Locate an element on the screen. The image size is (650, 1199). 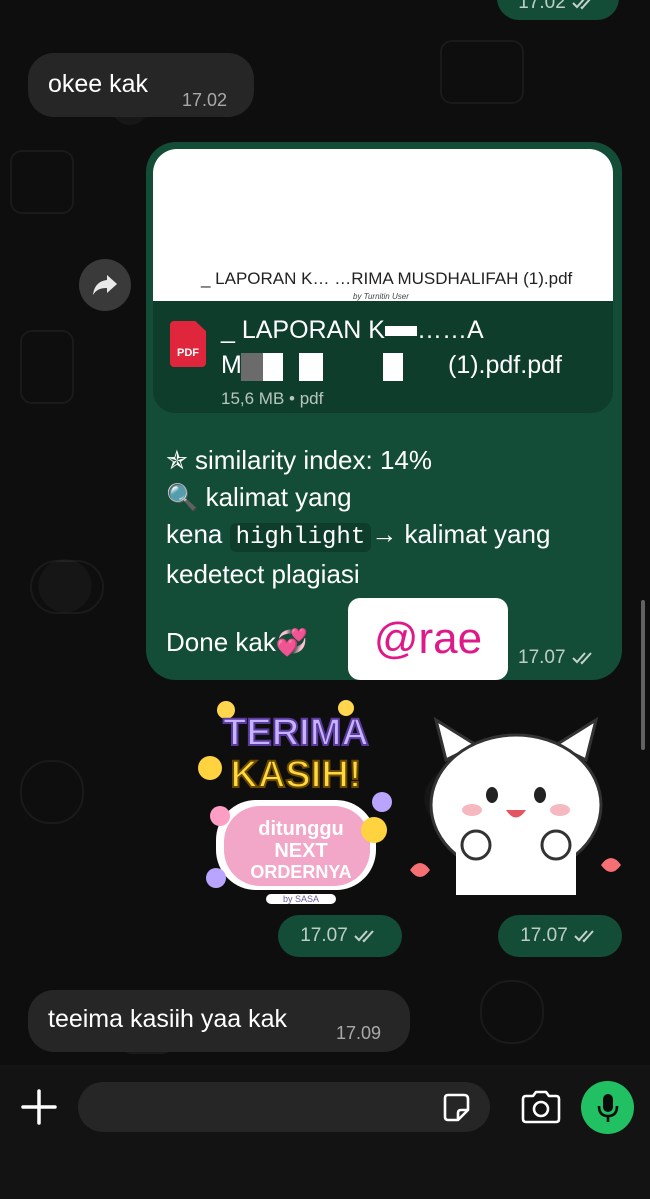
document-name-line2: M is located at coordinates (231, 365).